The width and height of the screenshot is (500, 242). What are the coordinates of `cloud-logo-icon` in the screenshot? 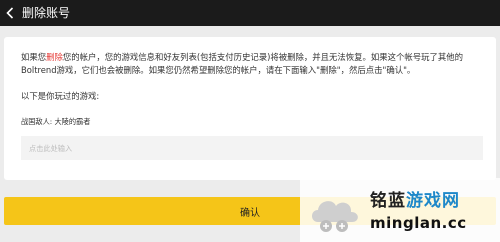 It's located at (336, 216).